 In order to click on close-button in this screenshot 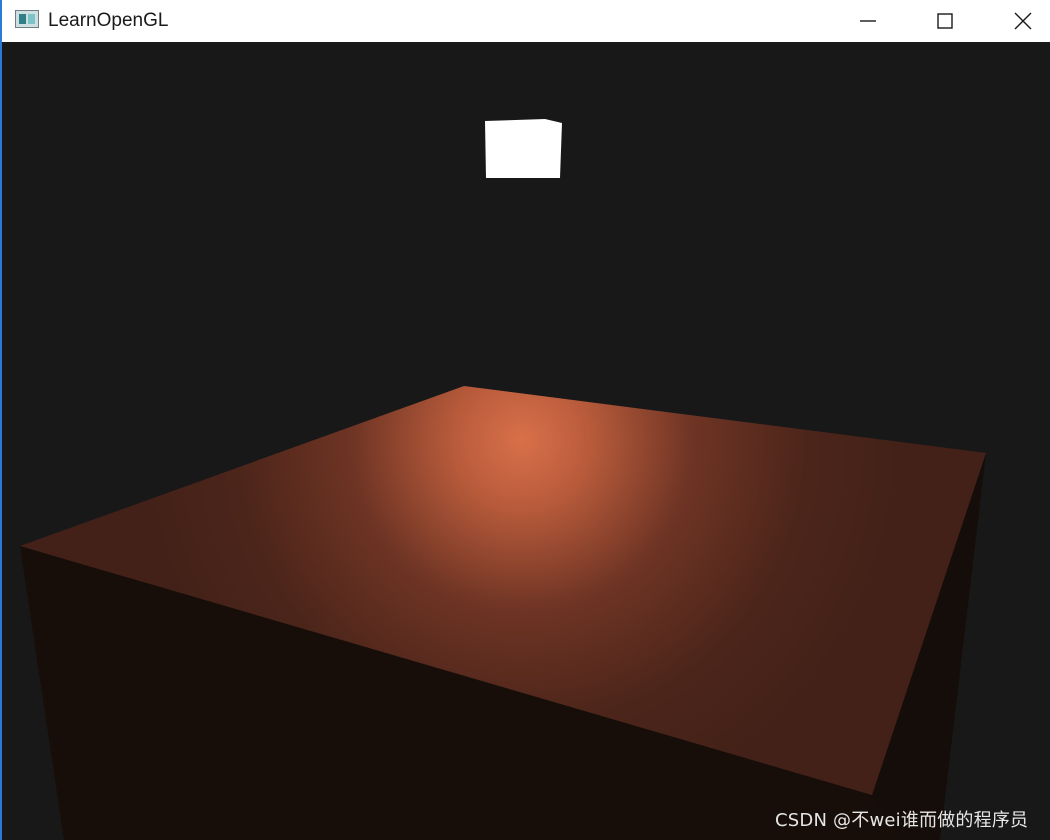, I will do `click(1023, 21)`.